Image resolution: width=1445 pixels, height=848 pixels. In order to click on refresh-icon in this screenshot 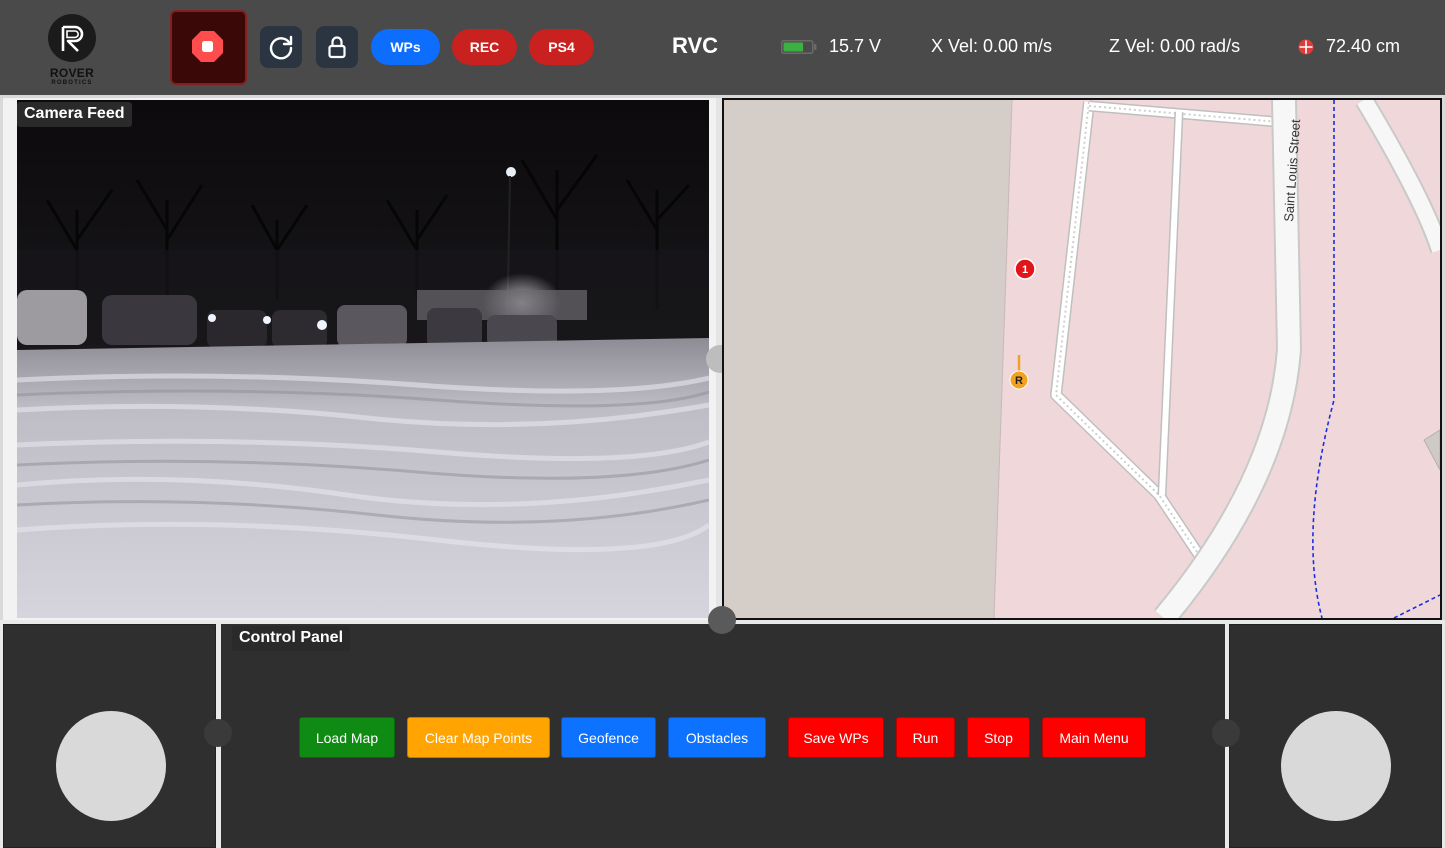, I will do `click(281, 47)`.